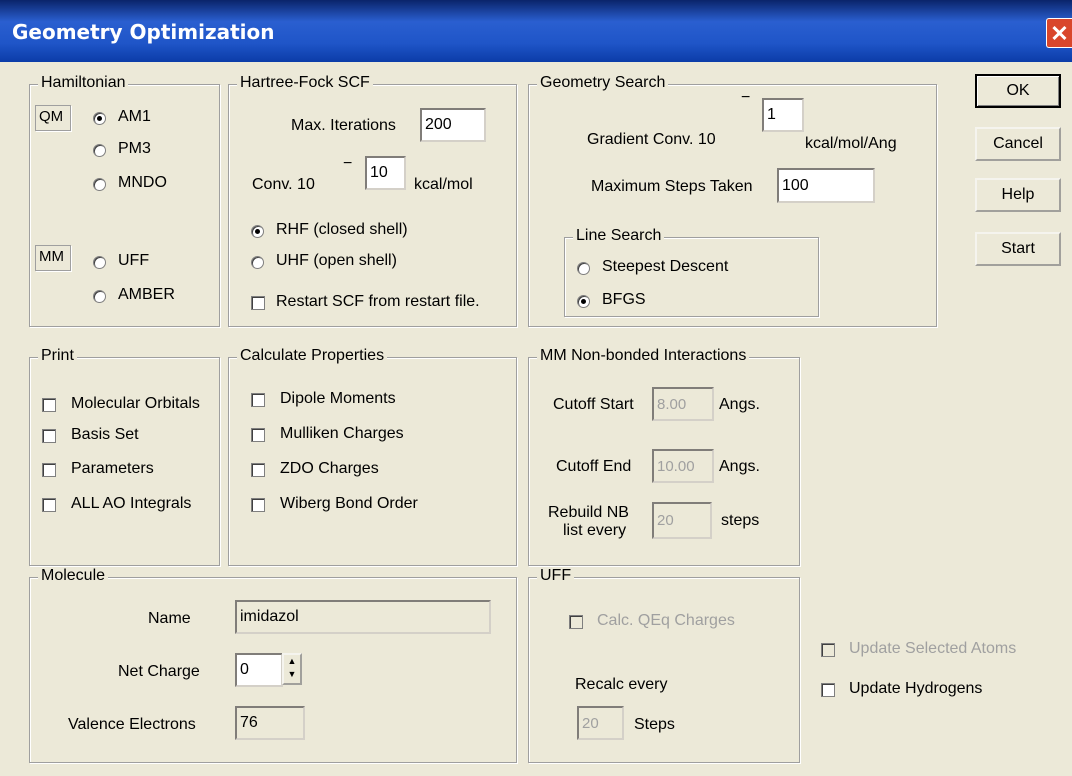 The height and width of the screenshot is (776, 1072). Describe the element at coordinates (124, 200) in the screenshot. I see `hamiltonian-group: Hamiltonian QM AM1 PM3 MNDO MM UFF AMBER` at that location.